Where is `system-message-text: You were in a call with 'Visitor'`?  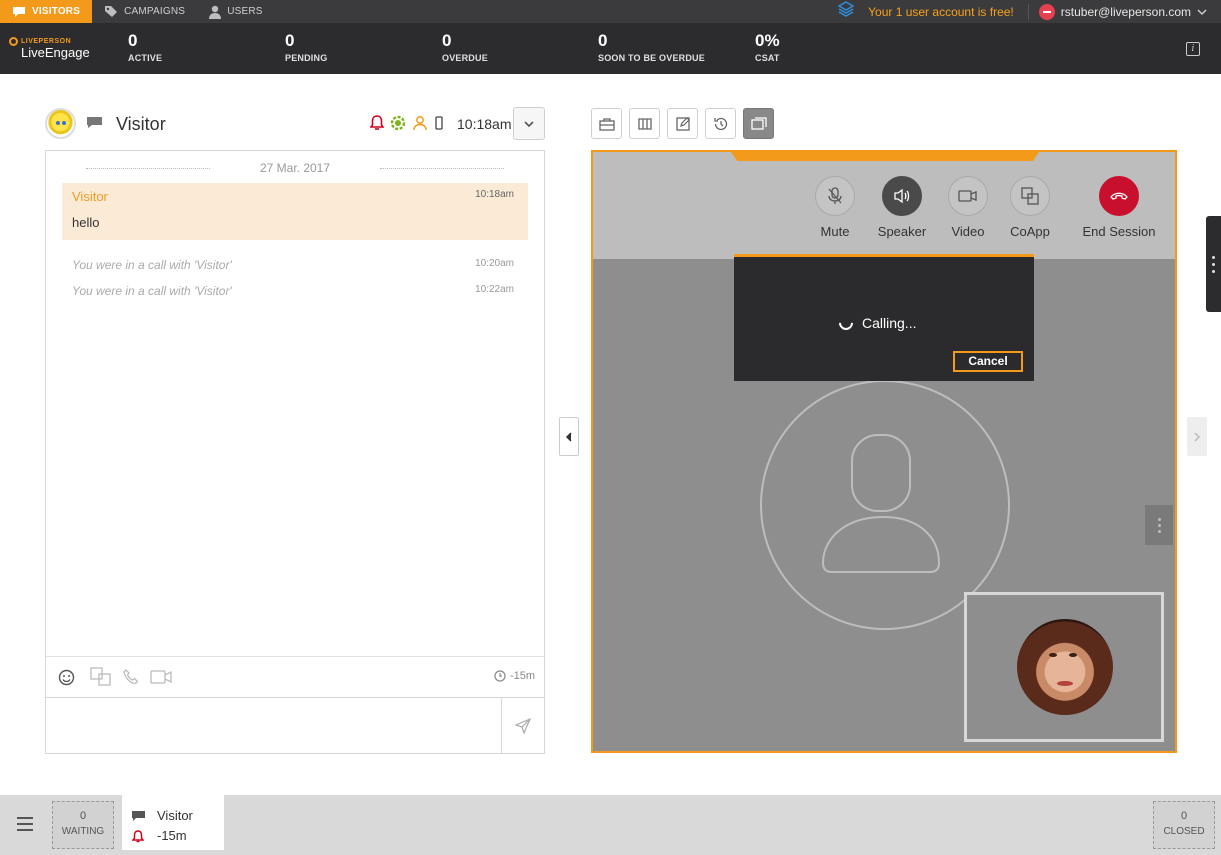 system-message-text: You were in a call with 'Visitor' is located at coordinates (152, 265).